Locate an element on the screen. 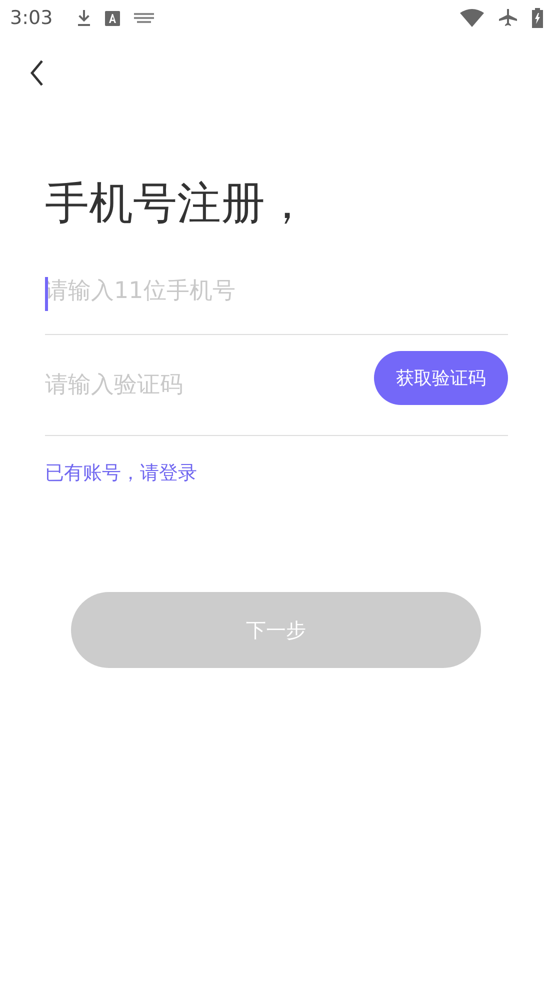 This screenshot has width=553, height=983. page-title: 手机号注册， is located at coordinates (177, 204).